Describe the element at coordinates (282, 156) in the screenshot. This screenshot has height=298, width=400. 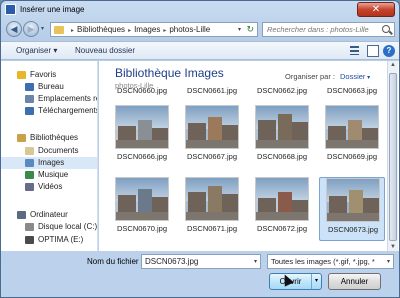
I see `file-name: DSCN0668.jpg` at that location.